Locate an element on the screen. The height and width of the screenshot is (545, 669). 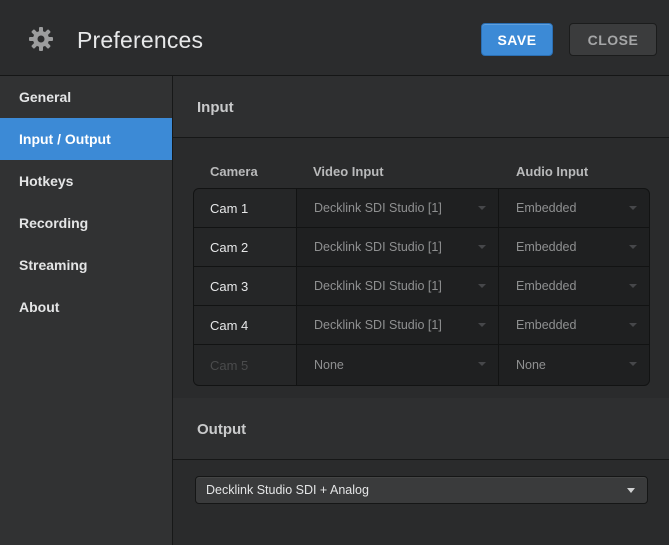
close-button: CLOSE is located at coordinates (613, 39).